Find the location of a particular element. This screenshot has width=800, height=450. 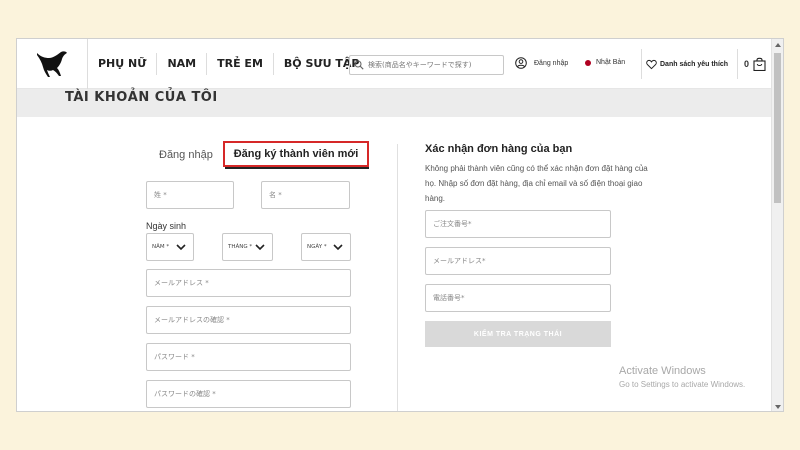

page-title: TÀI KHOẢN CỦA TÔI is located at coordinates (141, 97).